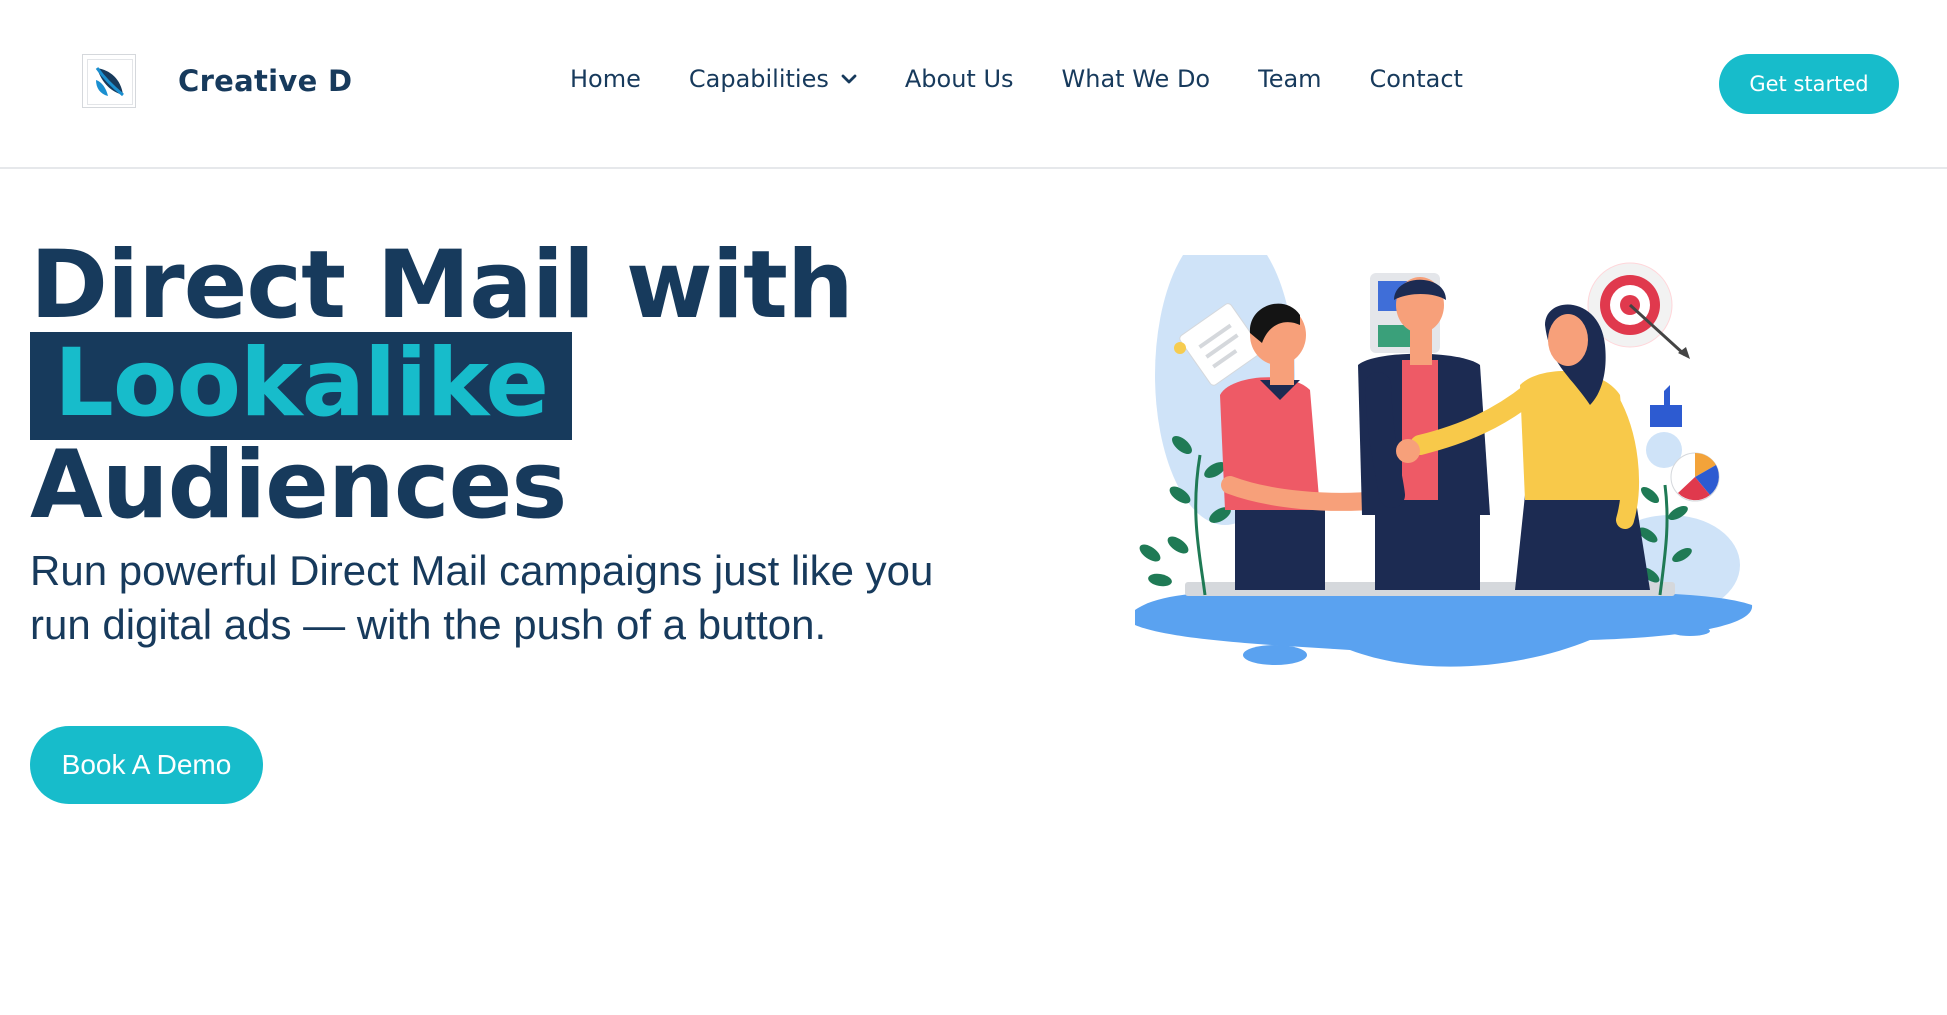 Image resolution: width=1947 pixels, height=1015 pixels. What do you see at coordinates (146, 765) in the screenshot?
I see `book-demo-button: Book A Demo` at bounding box center [146, 765].